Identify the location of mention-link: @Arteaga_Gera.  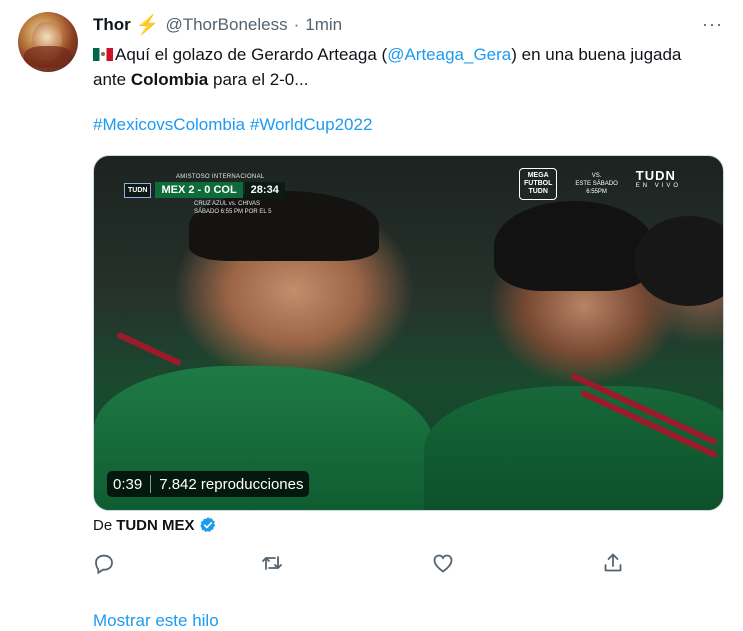
(449, 54).